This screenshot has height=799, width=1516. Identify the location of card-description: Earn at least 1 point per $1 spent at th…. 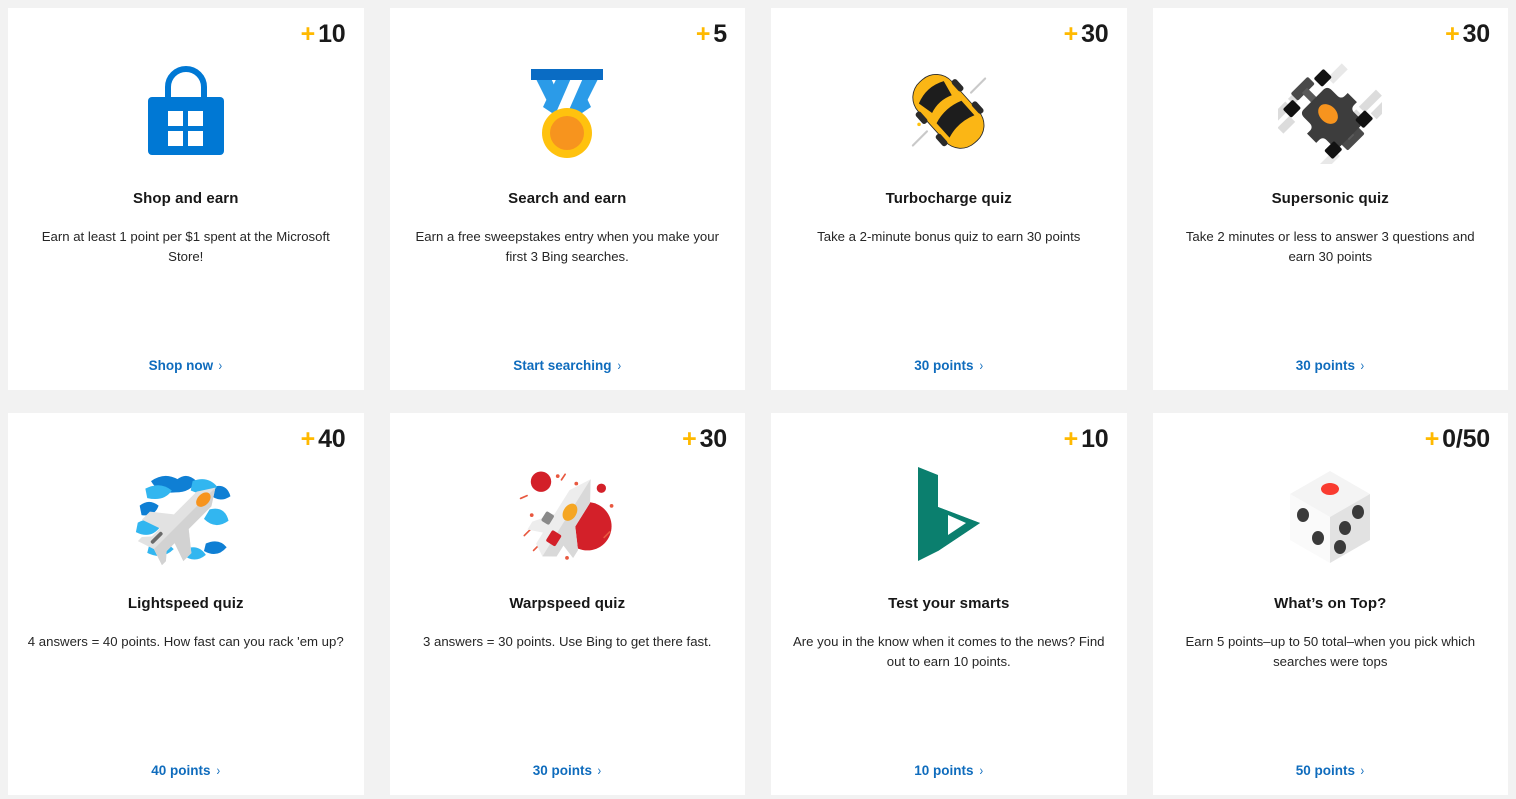
(185, 246).